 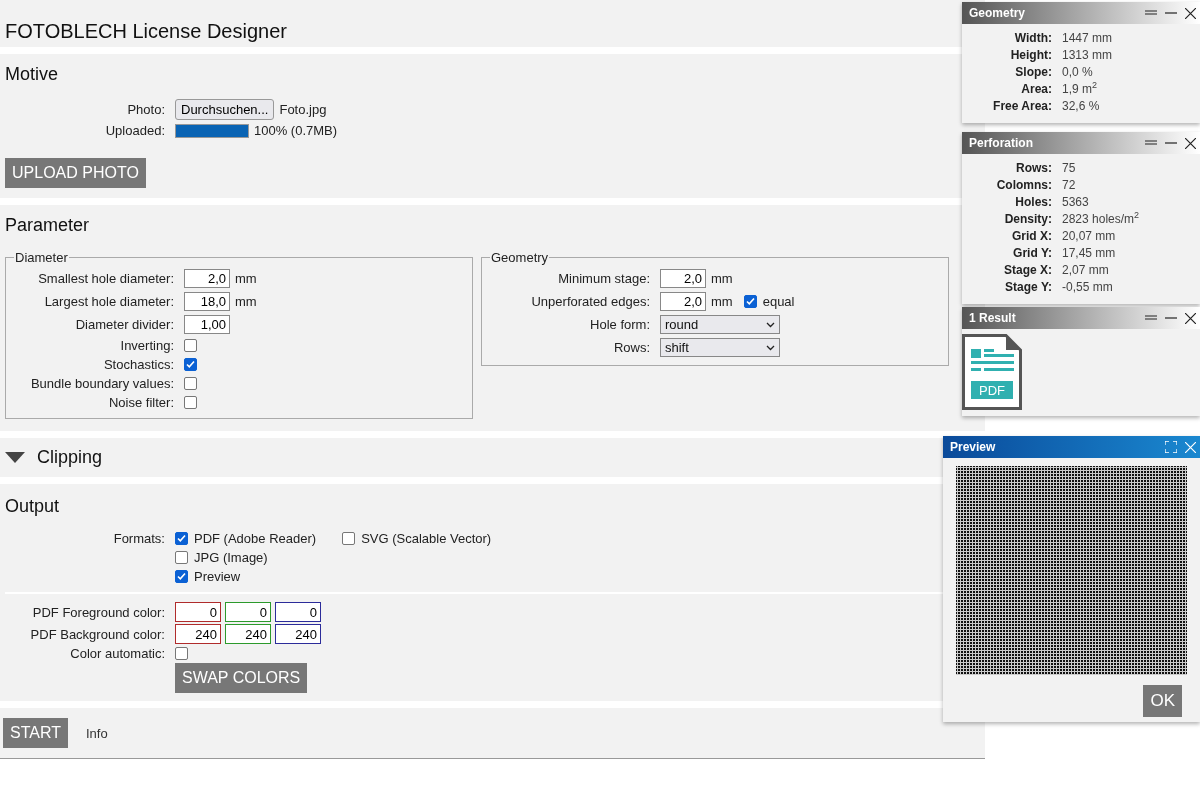 I want to click on field-label: Photo:, so click(x=146, y=109).